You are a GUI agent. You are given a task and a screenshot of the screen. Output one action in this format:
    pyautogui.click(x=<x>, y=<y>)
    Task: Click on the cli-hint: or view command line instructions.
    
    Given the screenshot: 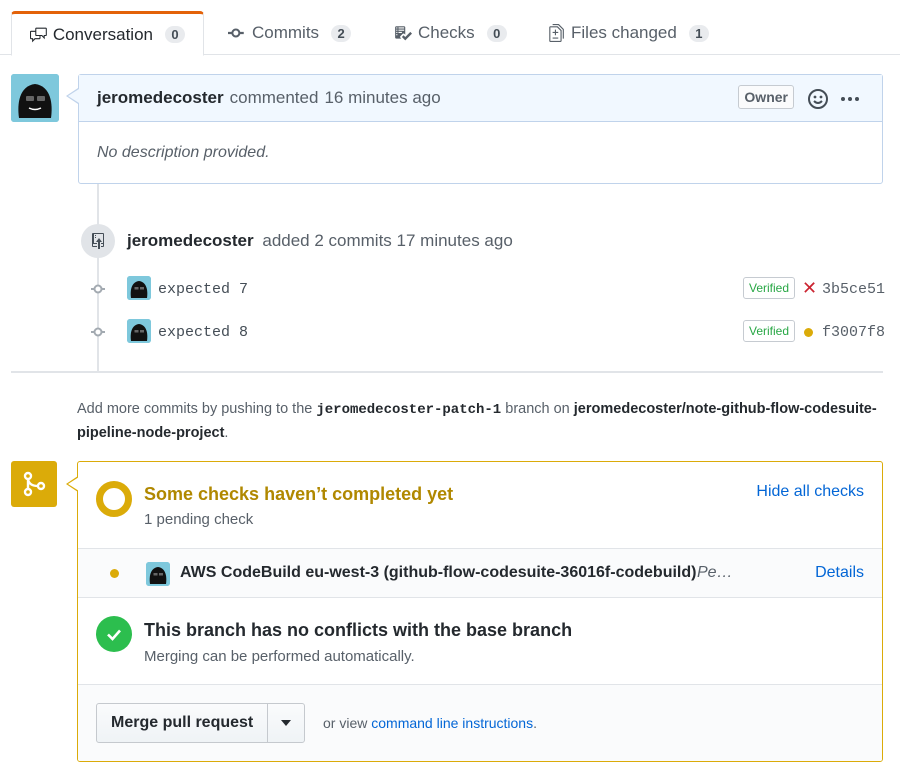 What is the action you would take?
    pyautogui.click(x=430, y=723)
    